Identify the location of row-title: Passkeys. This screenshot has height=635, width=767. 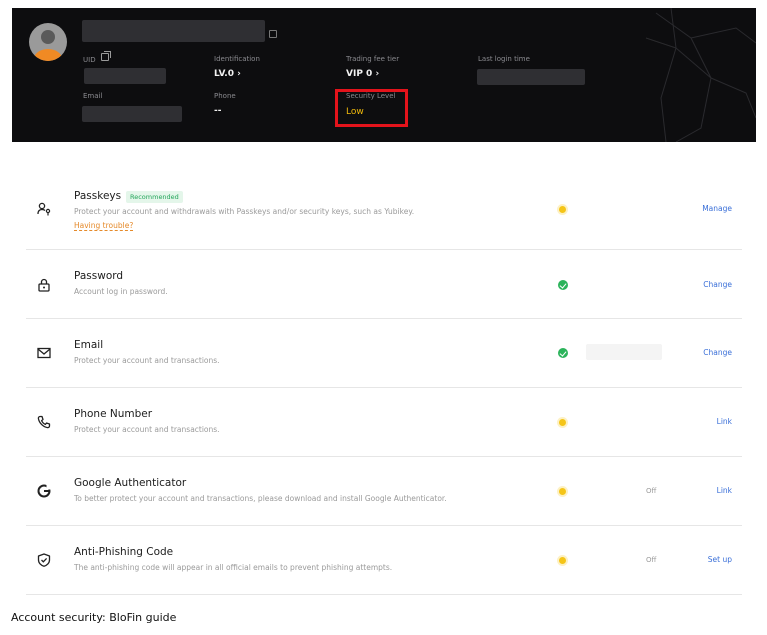
(98, 196).